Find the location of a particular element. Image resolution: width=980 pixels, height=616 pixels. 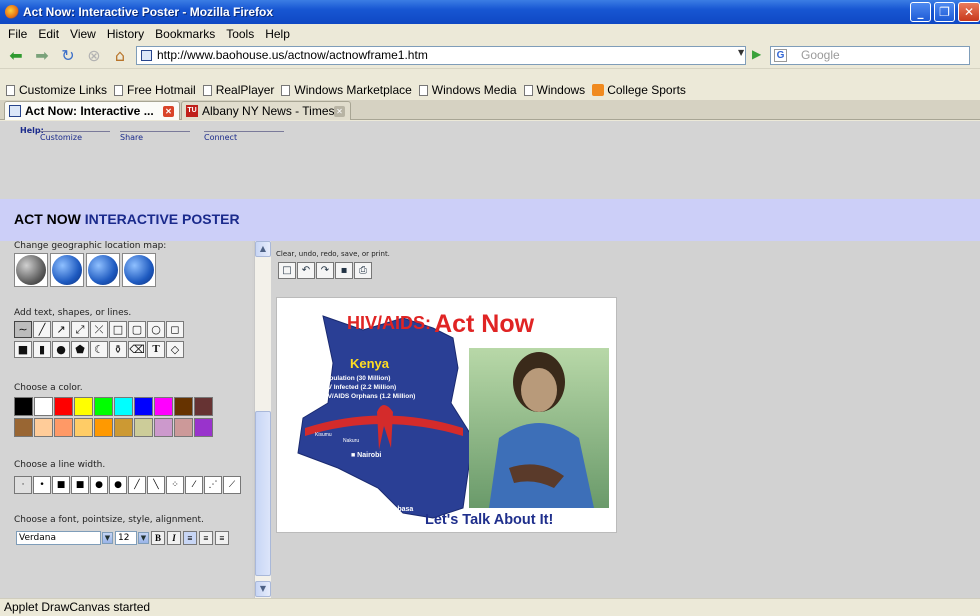

back-arrow-icon: ⬅ is located at coordinates (16, 56).